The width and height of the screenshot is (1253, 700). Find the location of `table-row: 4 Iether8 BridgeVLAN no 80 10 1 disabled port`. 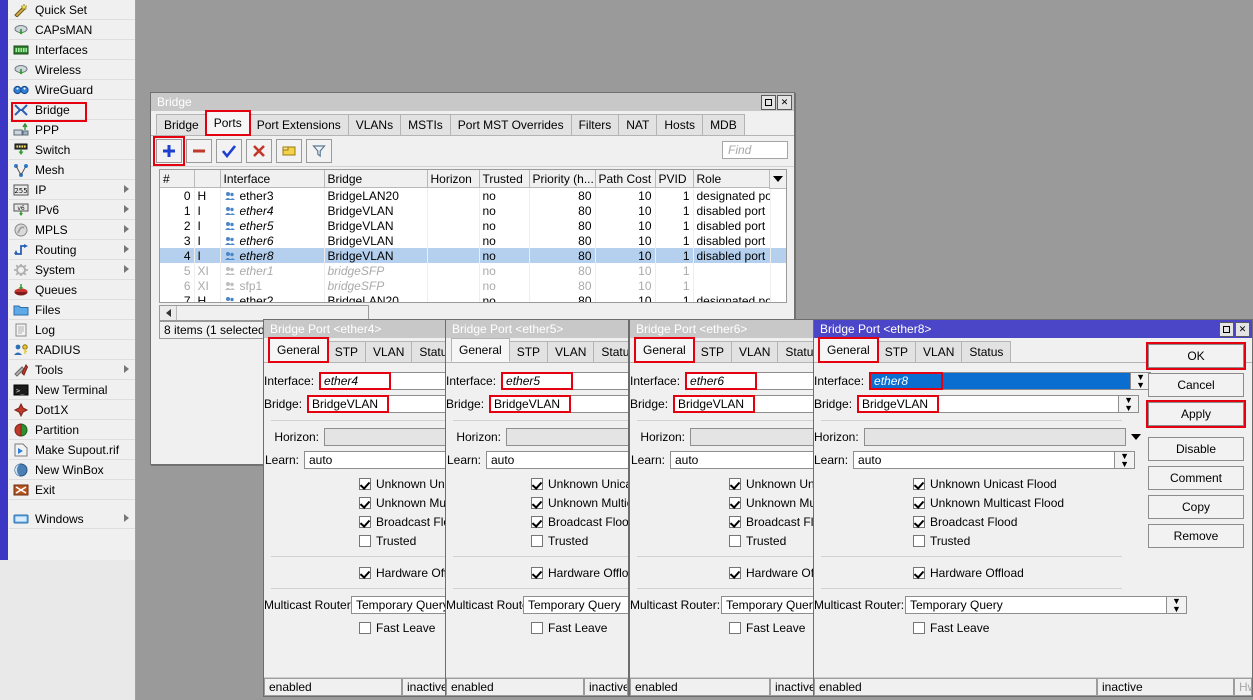

table-row: 4 Iether8 BridgeVLAN no 80 10 1 disabled port is located at coordinates (473, 255).